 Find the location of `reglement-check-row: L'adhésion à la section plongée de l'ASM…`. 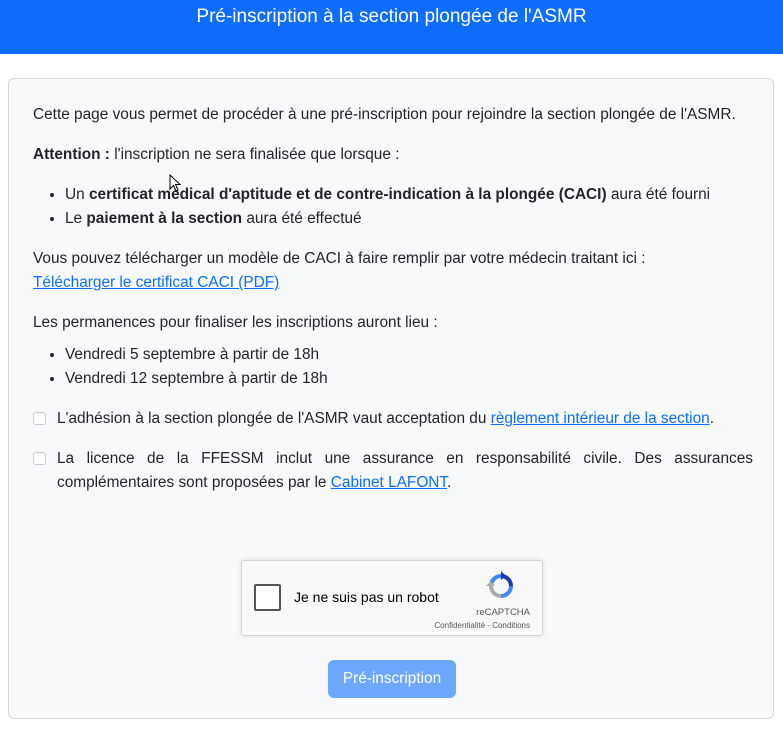

reglement-check-row: L'adhésion à la section plongée de l'ASM… is located at coordinates (393, 419).